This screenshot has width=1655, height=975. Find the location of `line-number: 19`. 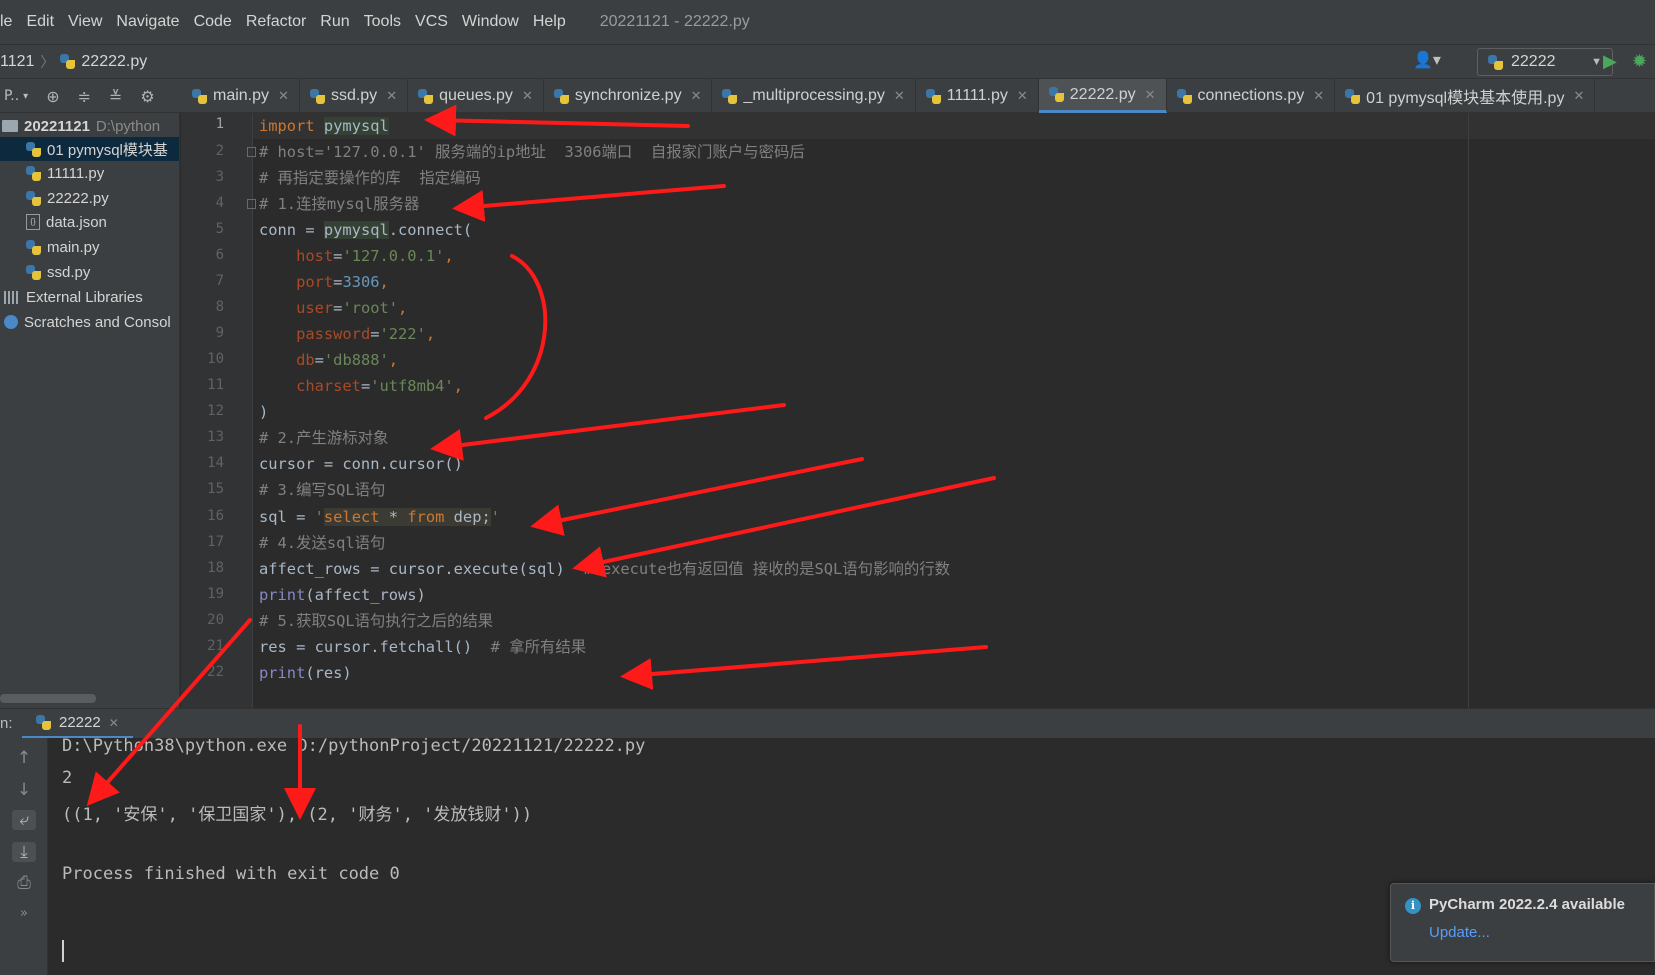

line-number: 19 is located at coordinates (215, 594).